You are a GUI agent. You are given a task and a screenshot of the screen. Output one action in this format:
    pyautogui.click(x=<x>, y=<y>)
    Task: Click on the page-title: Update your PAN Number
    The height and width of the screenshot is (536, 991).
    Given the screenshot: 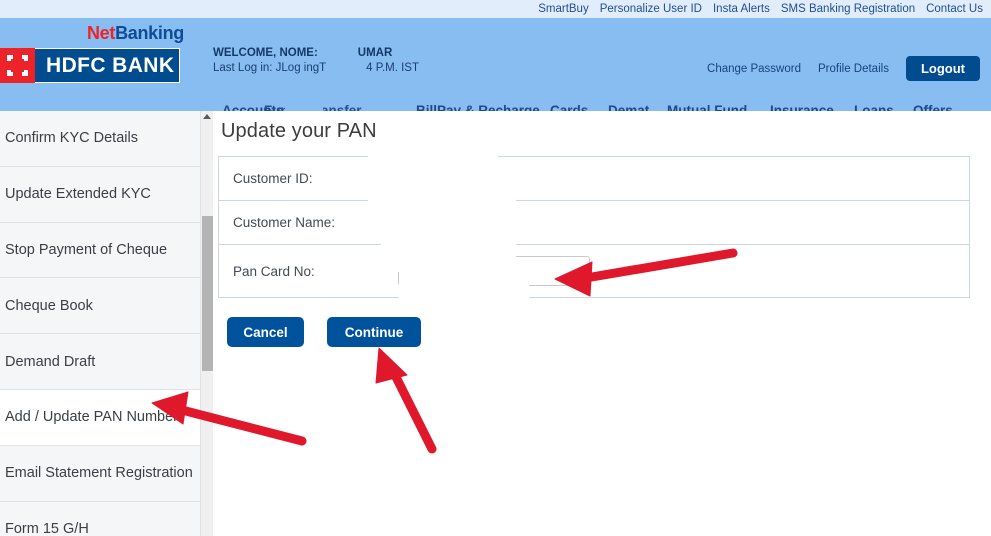 What is the action you would take?
    pyautogui.click(x=338, y=131)
    